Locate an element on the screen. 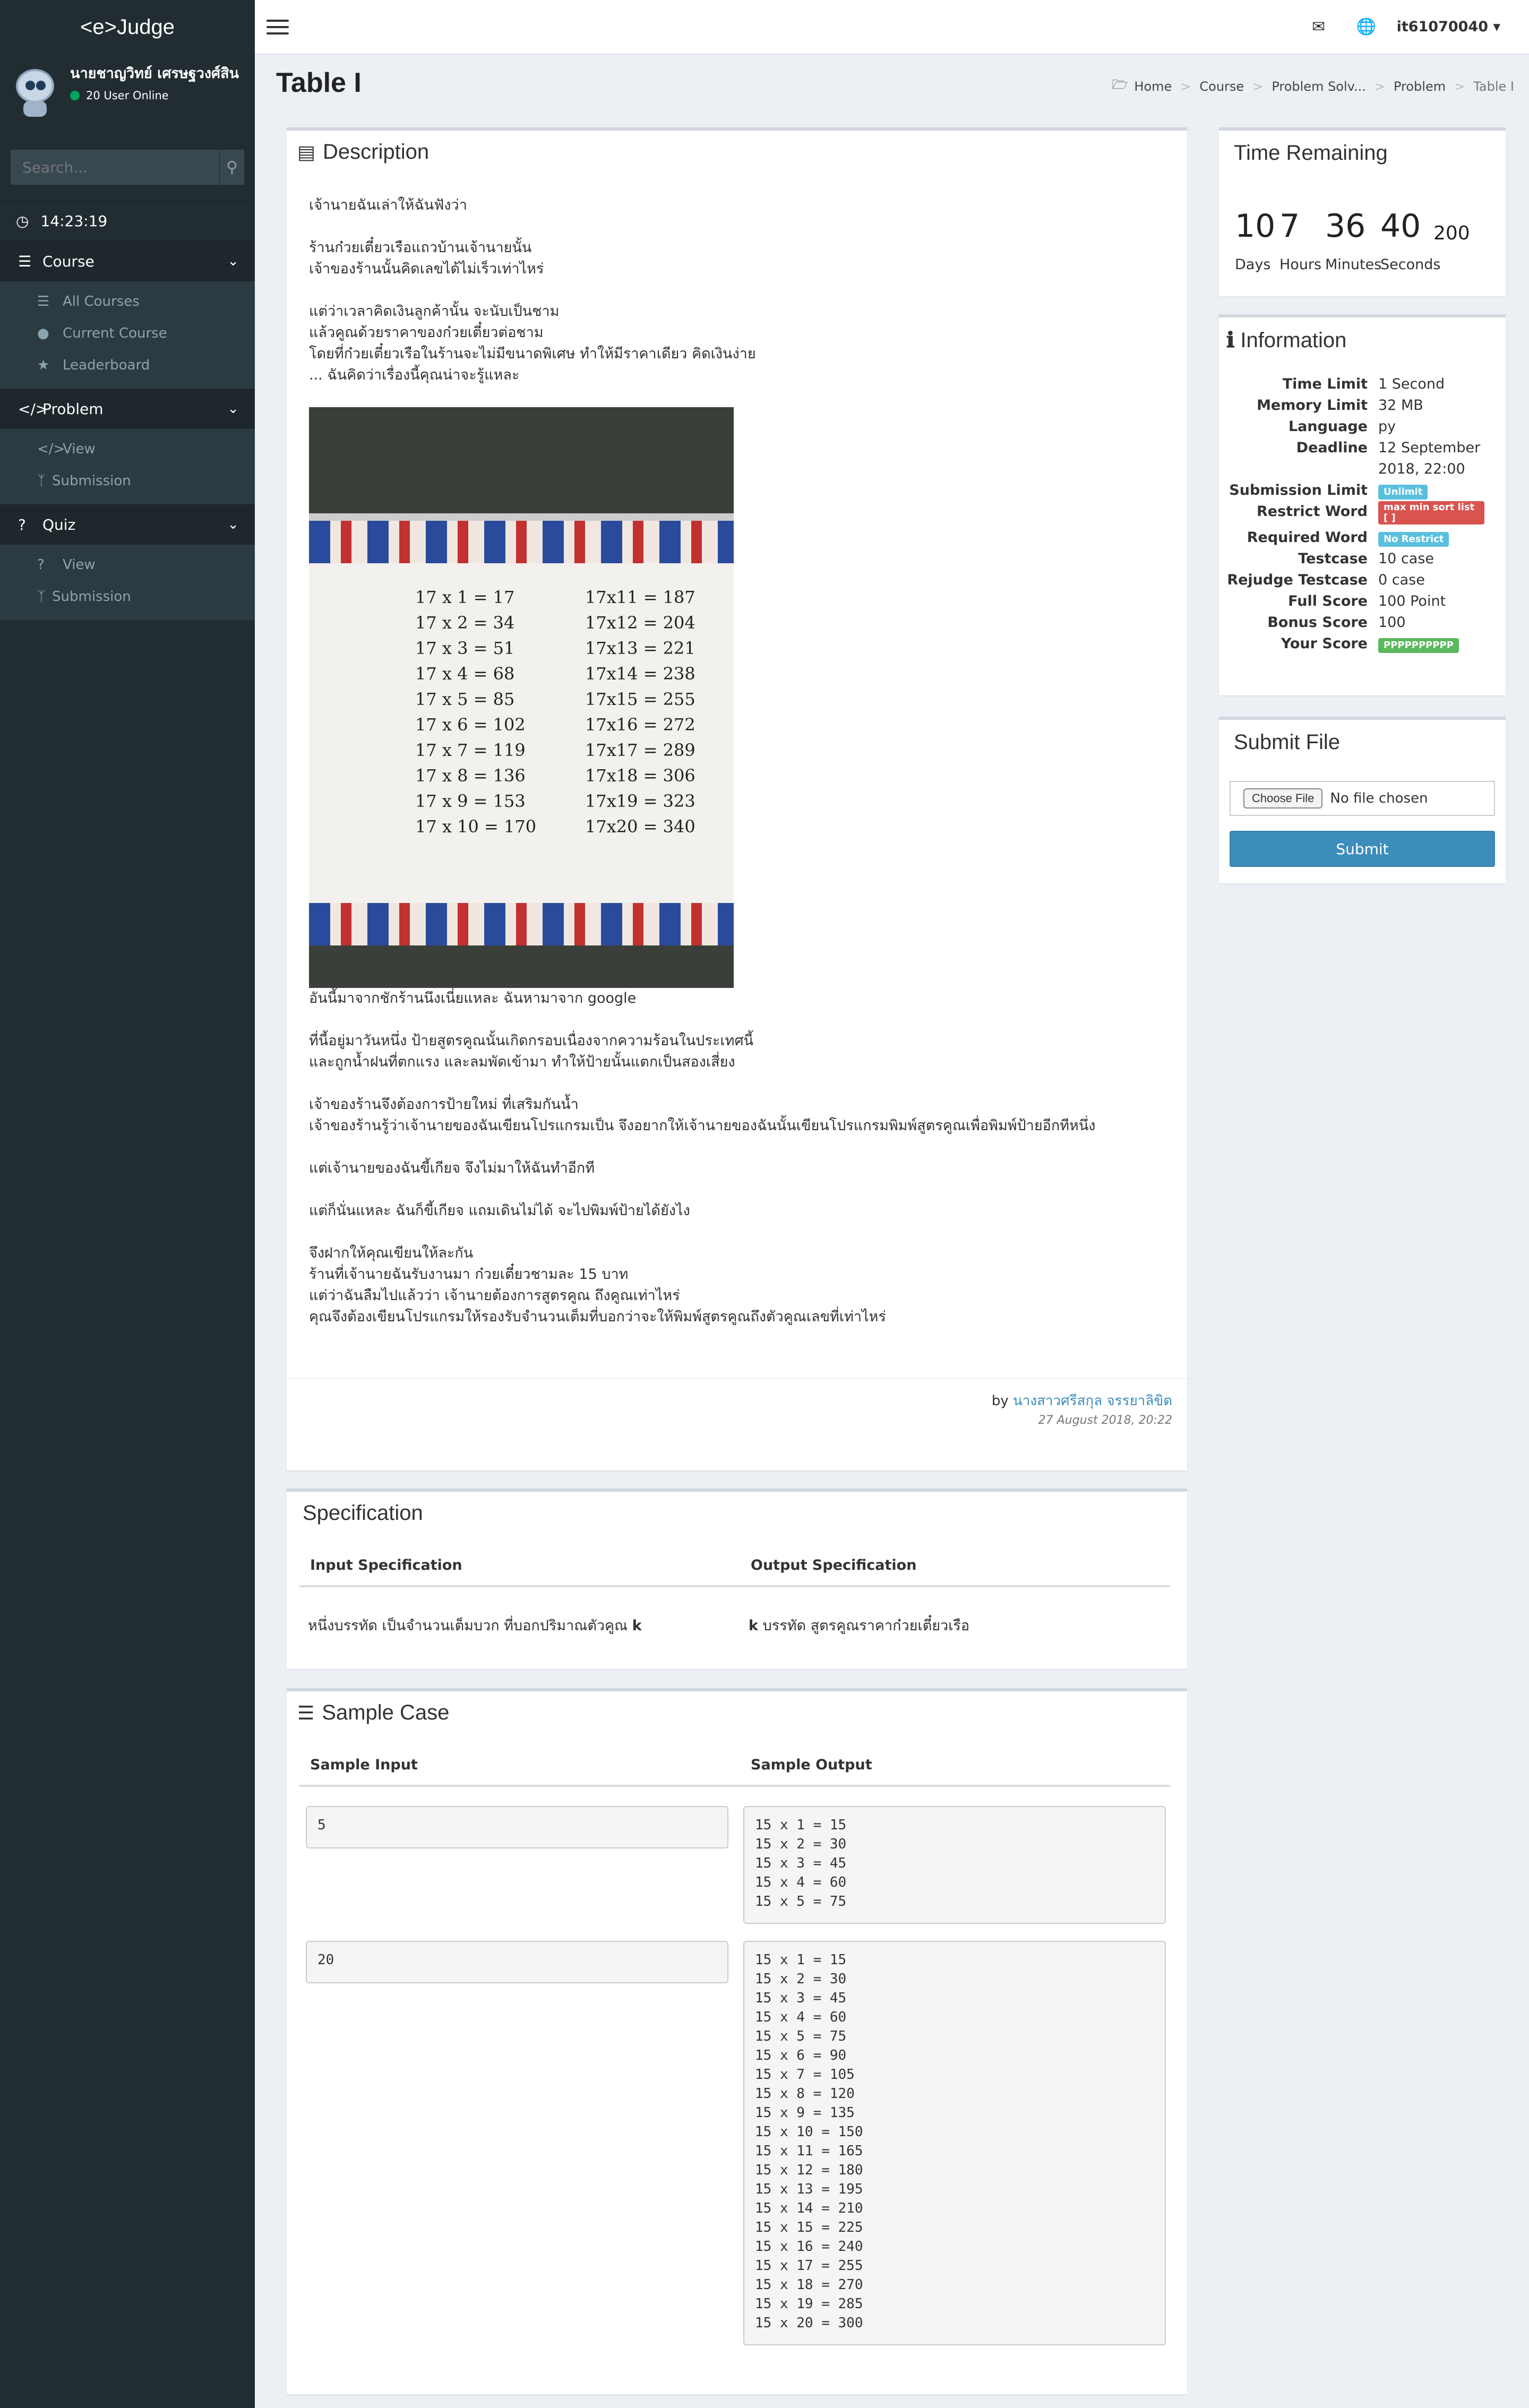 The height and width of the screenshot is (2408, 1529). search-button: ⚲ is located at coordinates (231, 167).